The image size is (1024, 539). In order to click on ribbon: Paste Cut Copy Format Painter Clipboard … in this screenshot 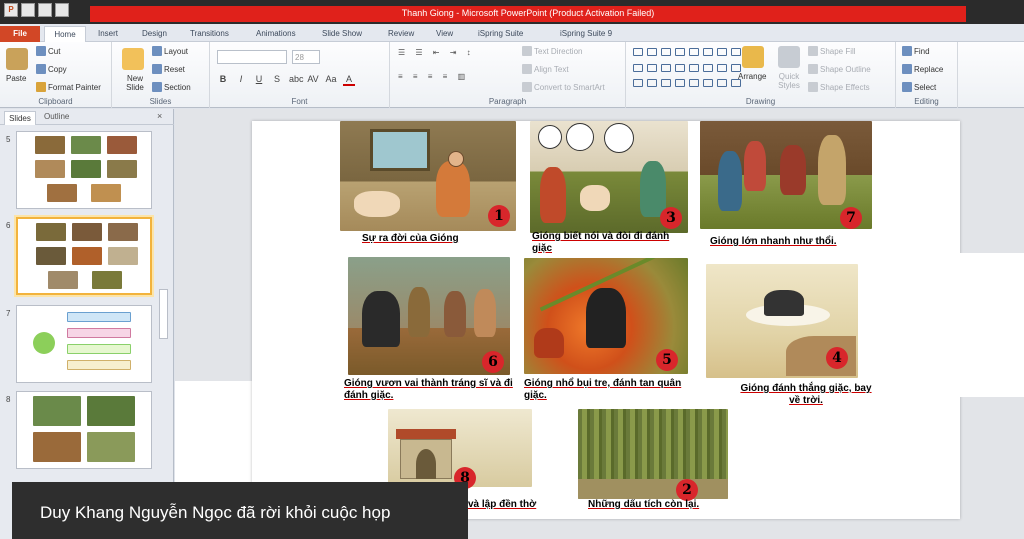, I will do `click(512, 75)`.